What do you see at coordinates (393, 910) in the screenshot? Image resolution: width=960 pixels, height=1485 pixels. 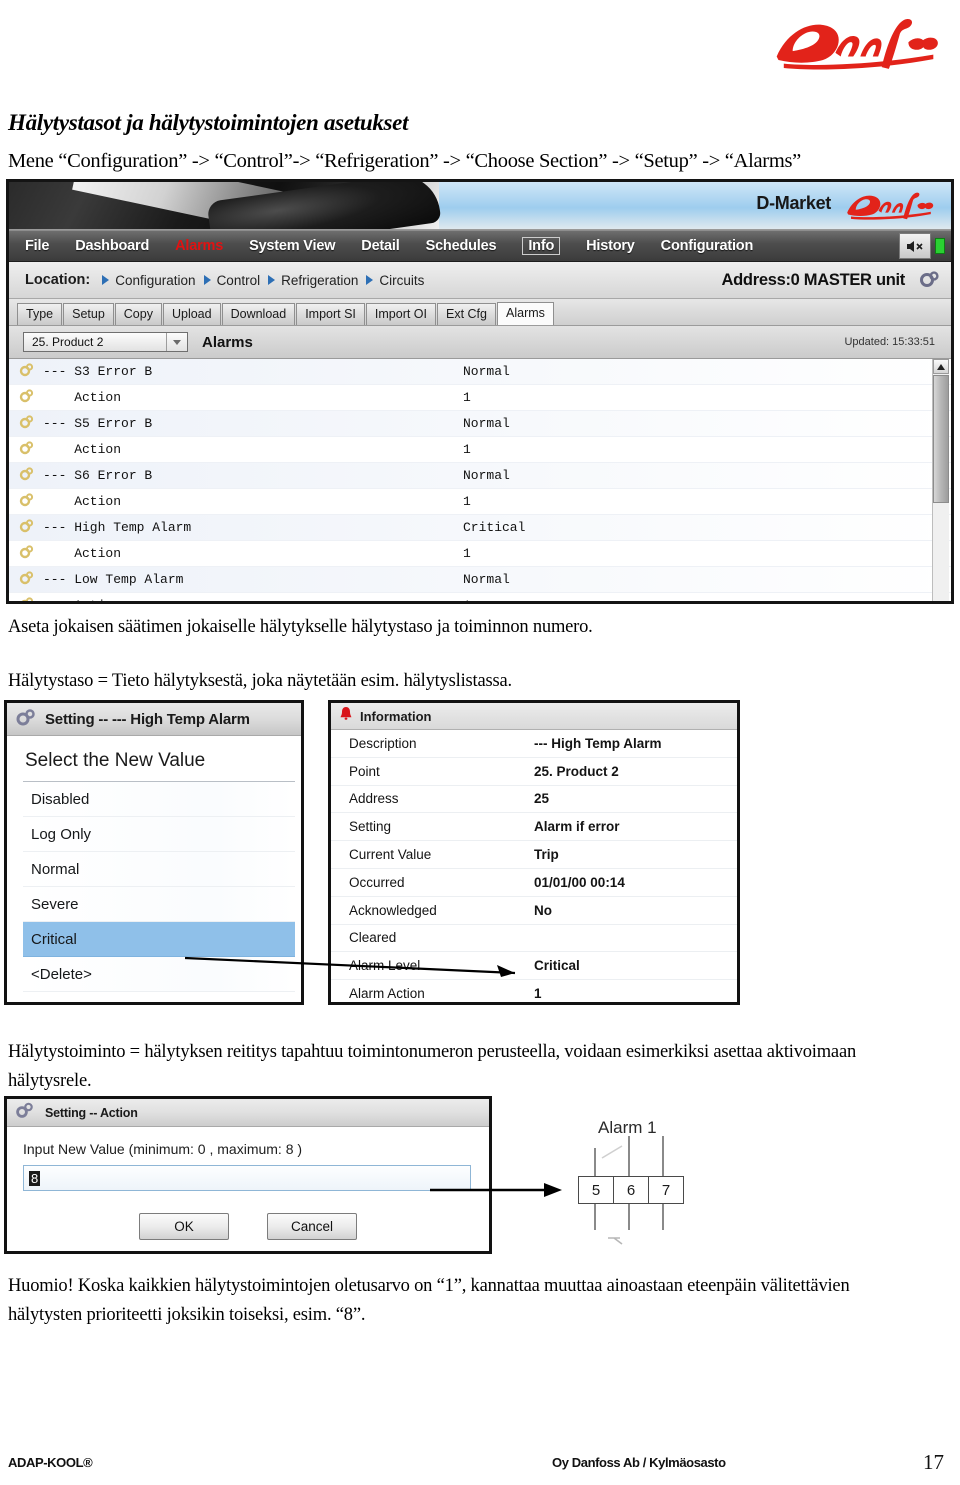 I see `info-key: Acknowledged` at bounding box center [393, 910].